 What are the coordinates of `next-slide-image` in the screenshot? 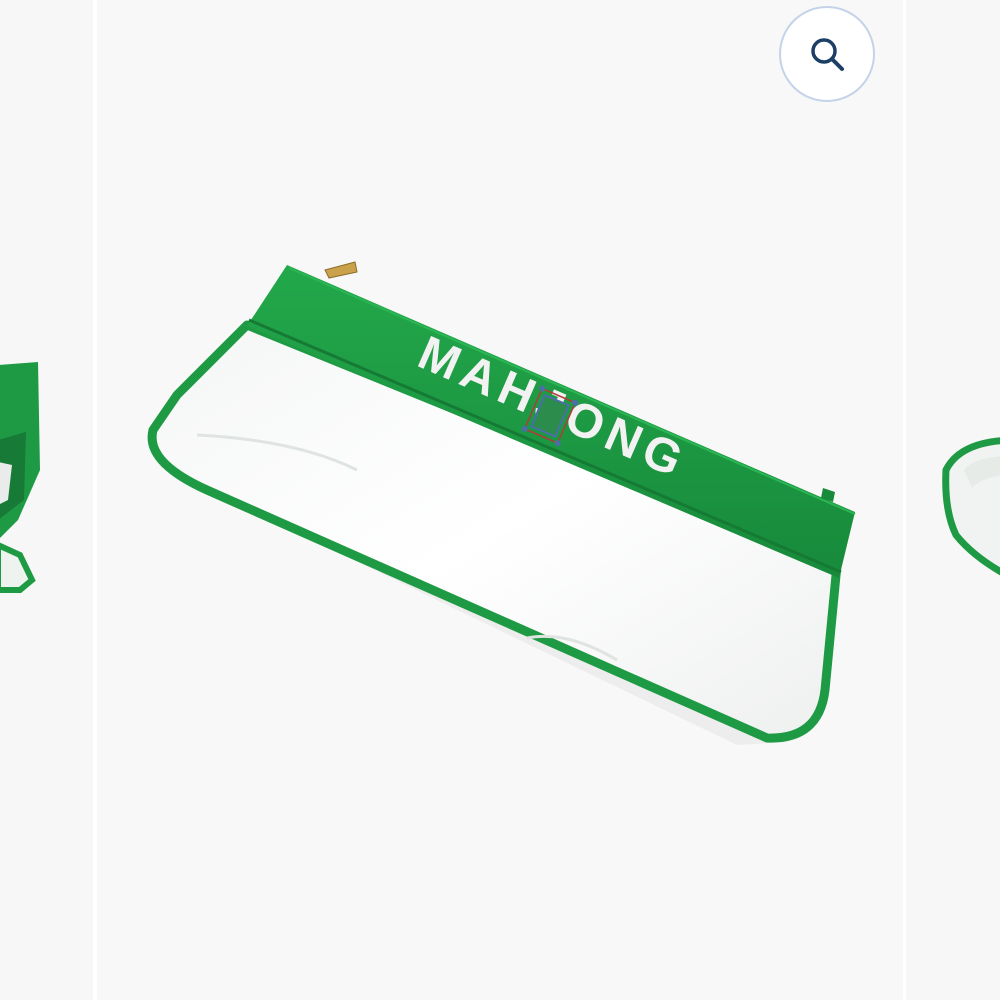 It's located at (953, 500).